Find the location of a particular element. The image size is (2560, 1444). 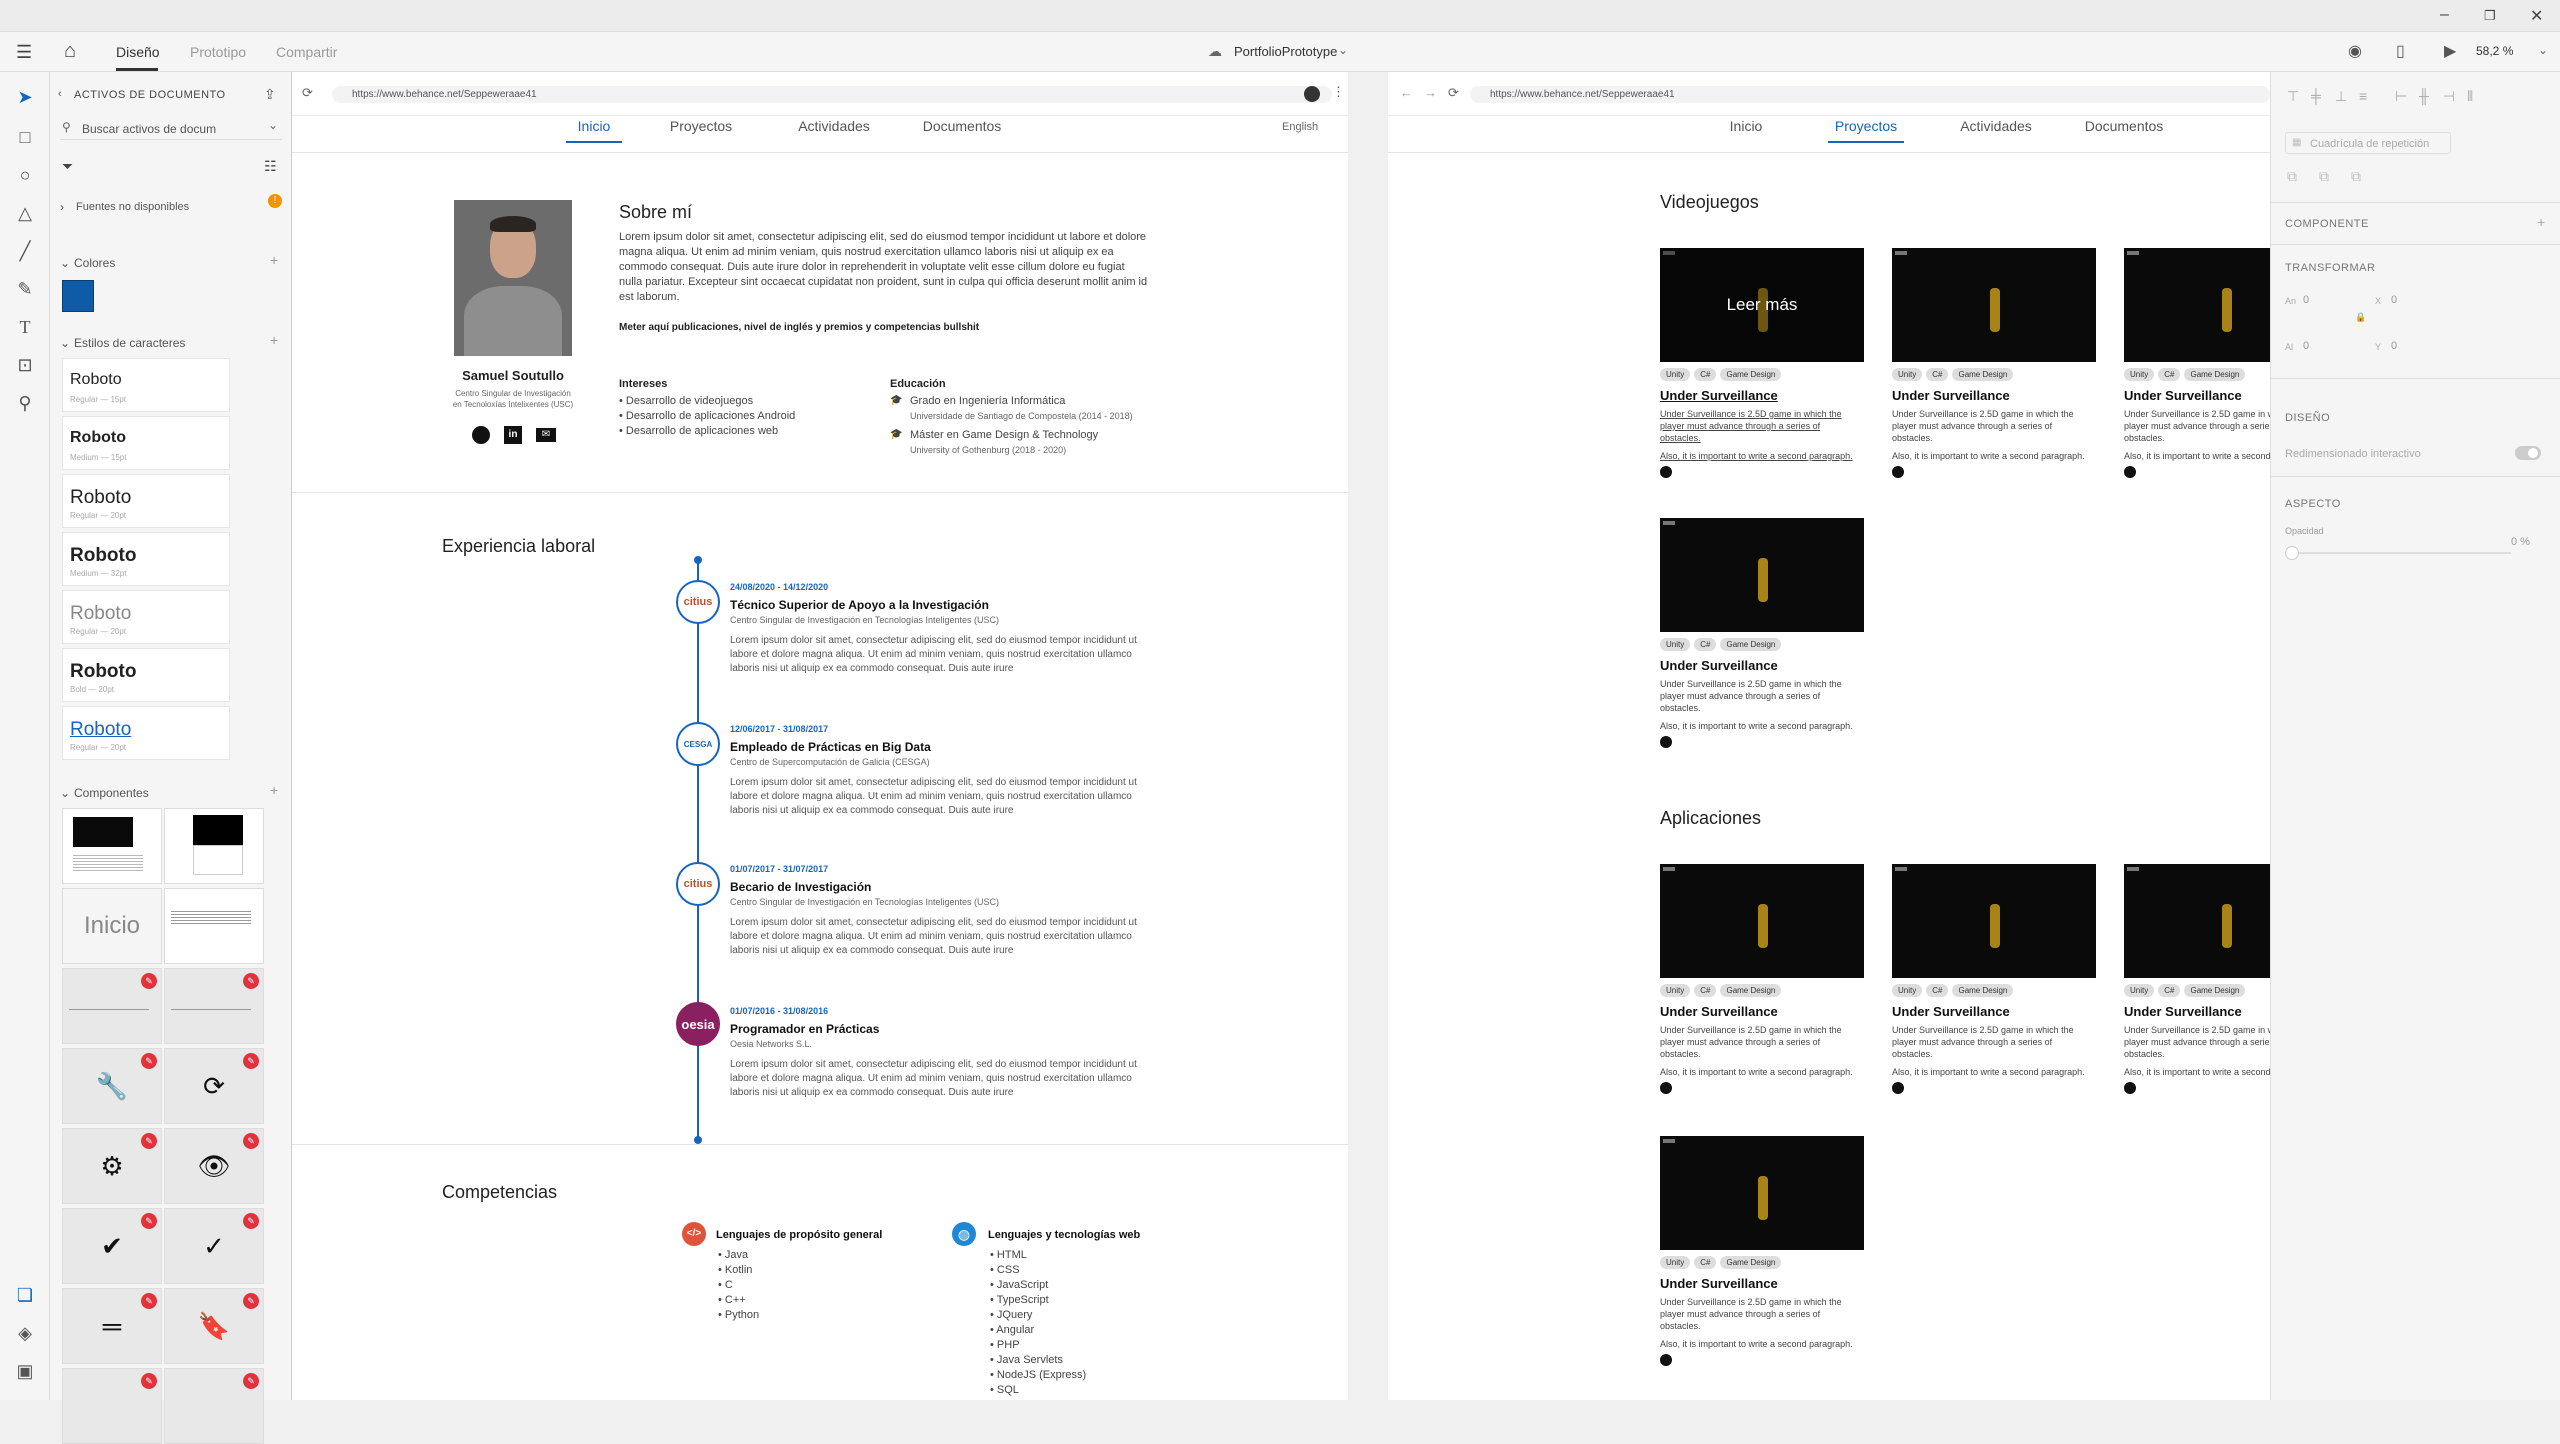

search-input: Buscar activos de docum is located at coordinates (149, 129).